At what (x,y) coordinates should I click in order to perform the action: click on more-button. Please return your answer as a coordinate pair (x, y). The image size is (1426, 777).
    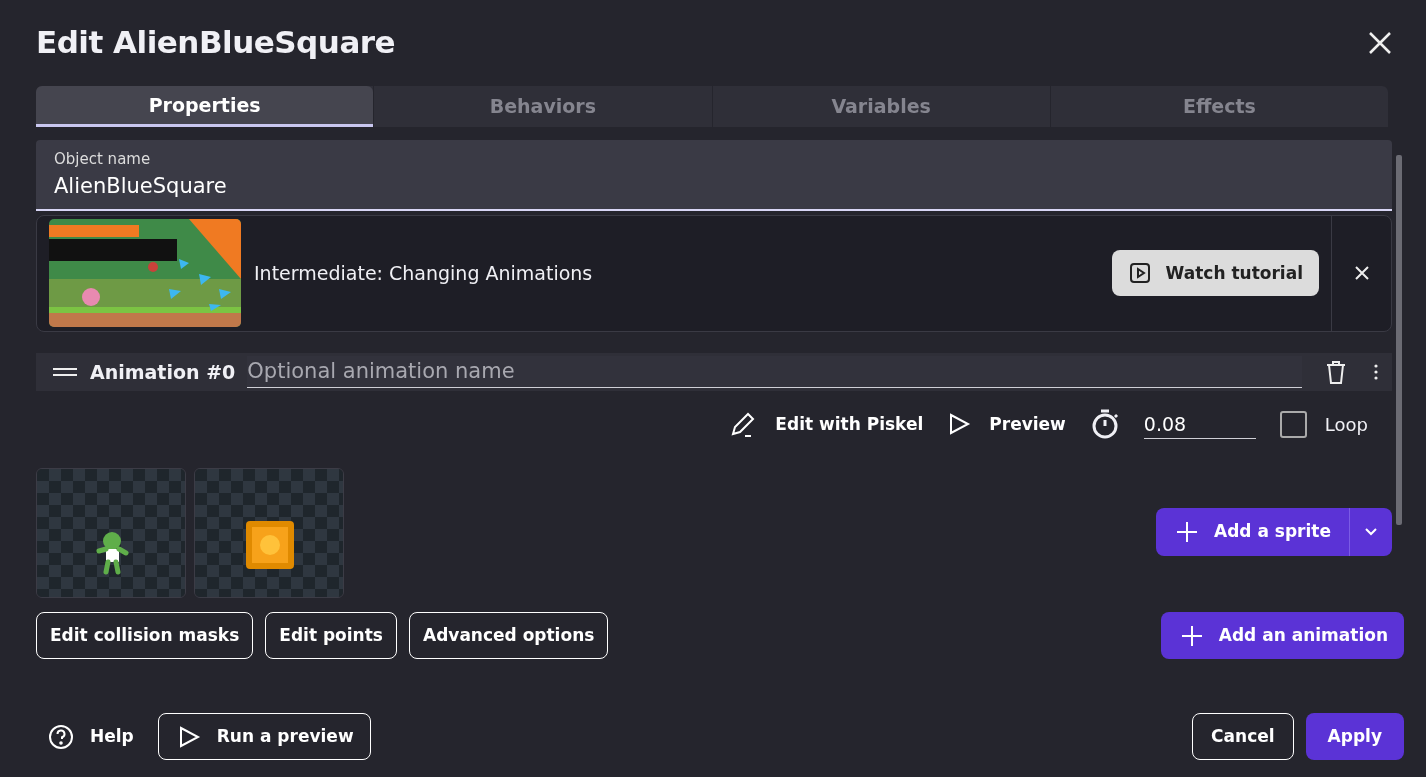
    Looking at the image, I should click on (1376, 371).